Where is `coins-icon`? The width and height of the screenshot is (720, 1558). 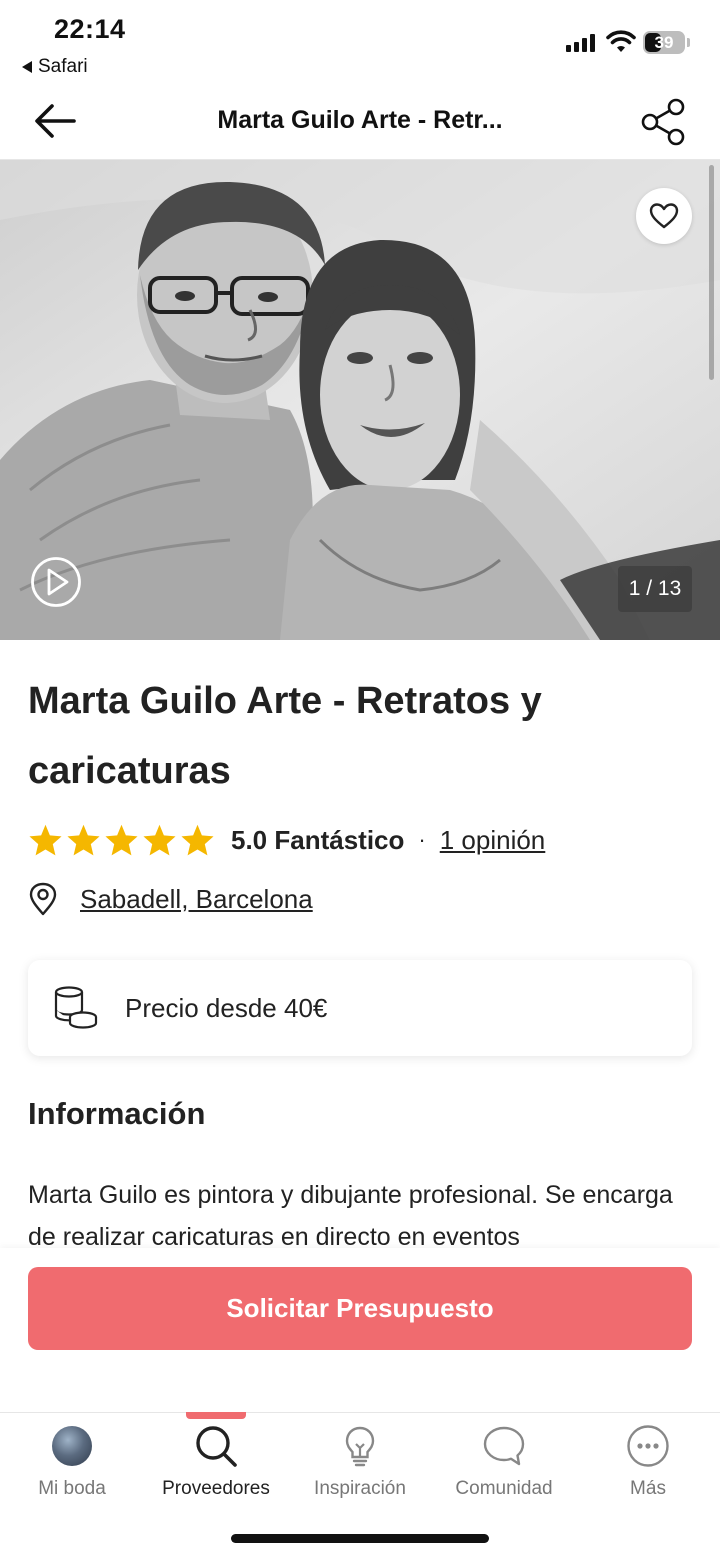 coins-icon is located at coordinates (76, 1007).